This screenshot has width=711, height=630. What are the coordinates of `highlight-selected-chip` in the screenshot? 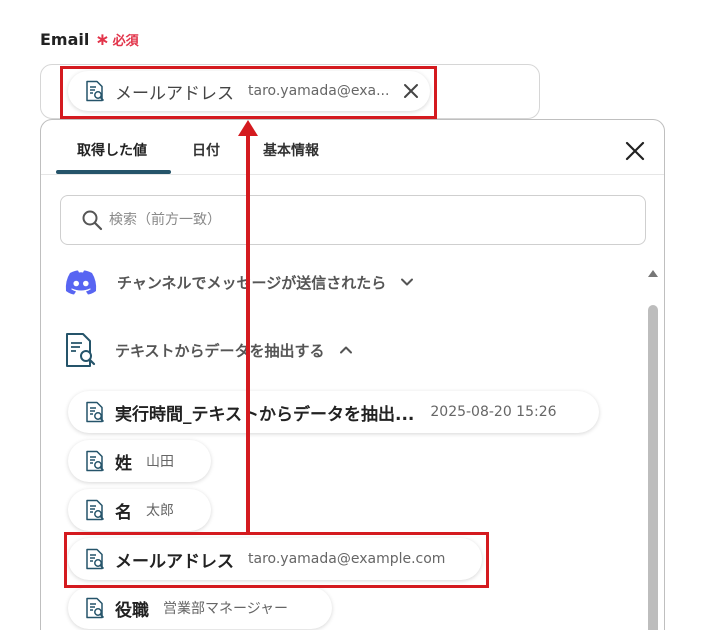 It's located at (248, 92).